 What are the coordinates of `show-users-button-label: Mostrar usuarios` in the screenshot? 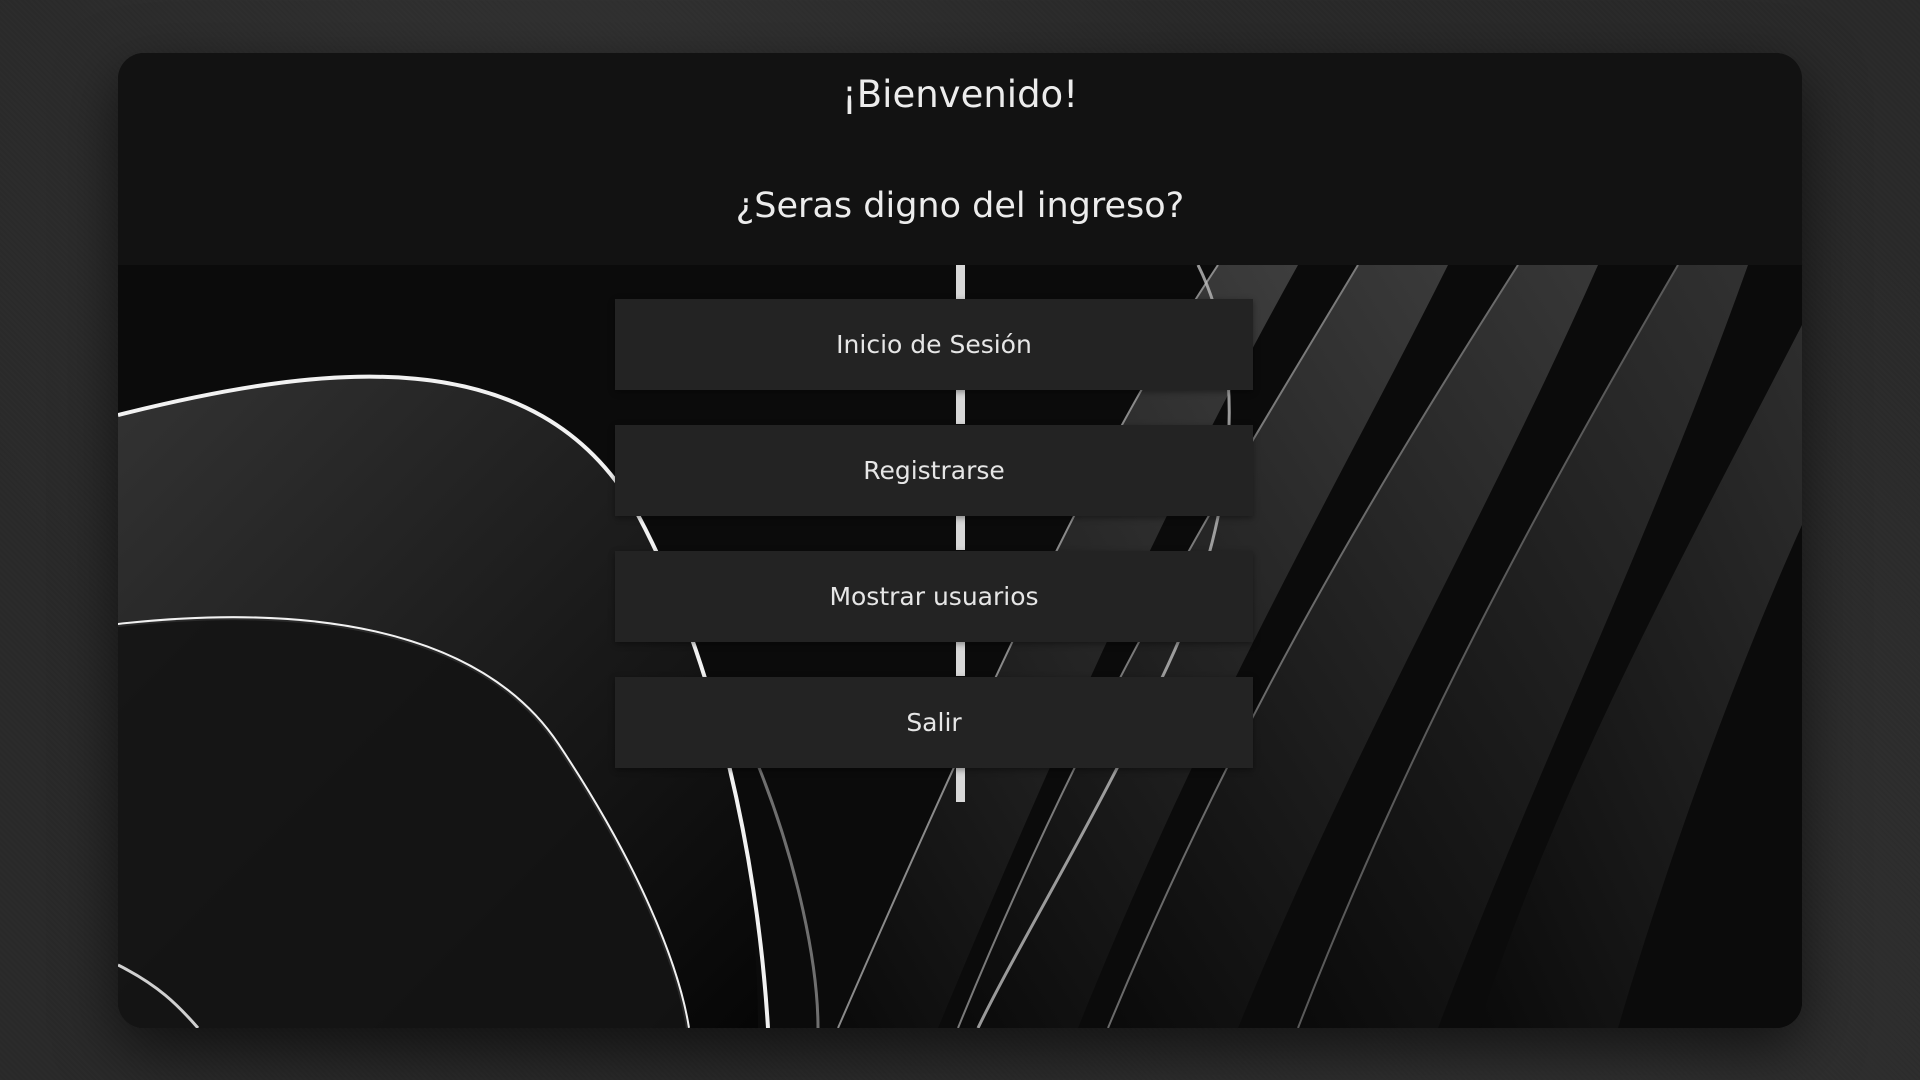 It's located at (934, 596).